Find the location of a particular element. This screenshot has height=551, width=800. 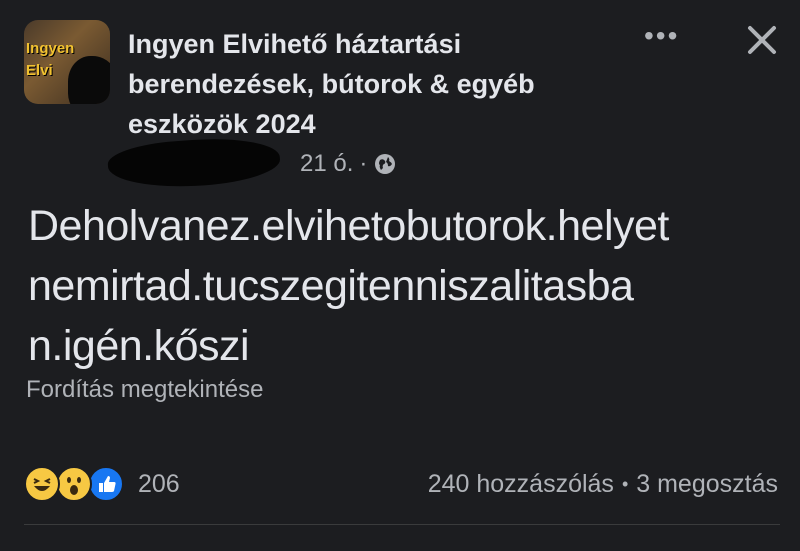

post-time: 21 ó. is located at coordinates (326, 164).